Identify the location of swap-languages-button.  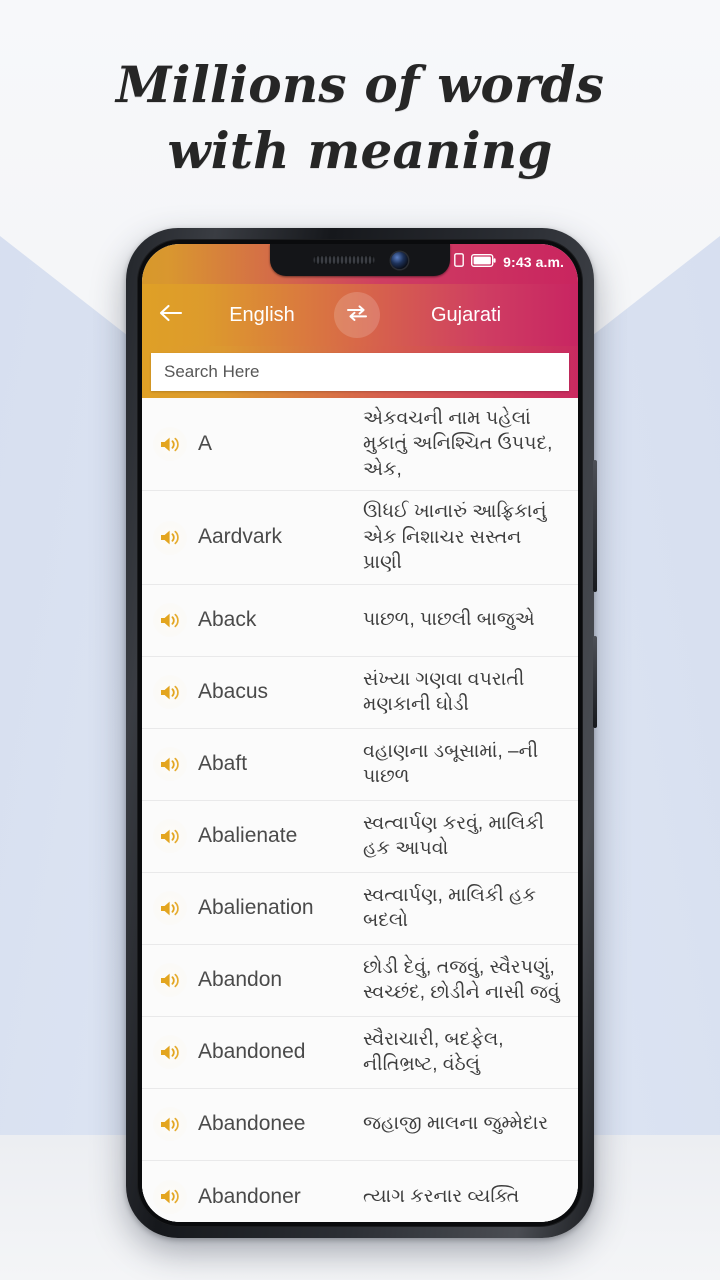
(357, 315).